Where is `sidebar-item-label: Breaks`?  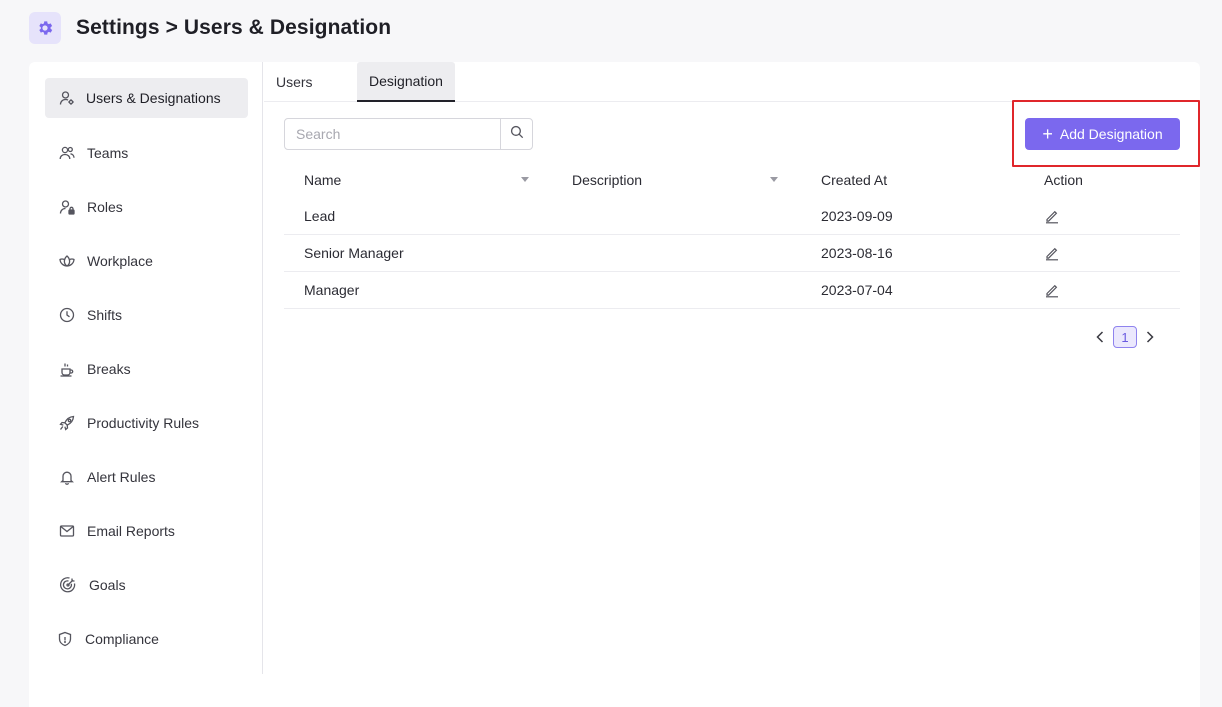 sidebar-item-label: Breaks is located at coordinates (109, 369).